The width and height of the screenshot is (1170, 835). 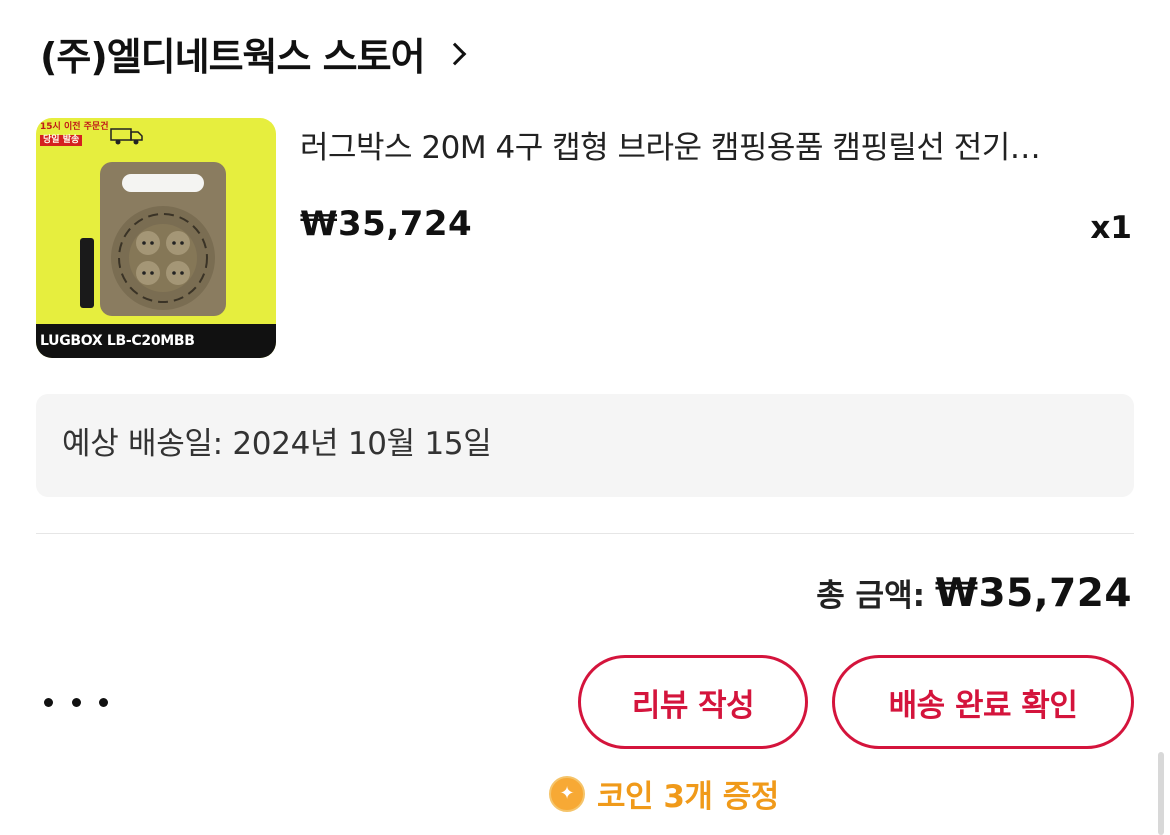 I want to click on coin-icon: ✦, so click(x=567, y=793).